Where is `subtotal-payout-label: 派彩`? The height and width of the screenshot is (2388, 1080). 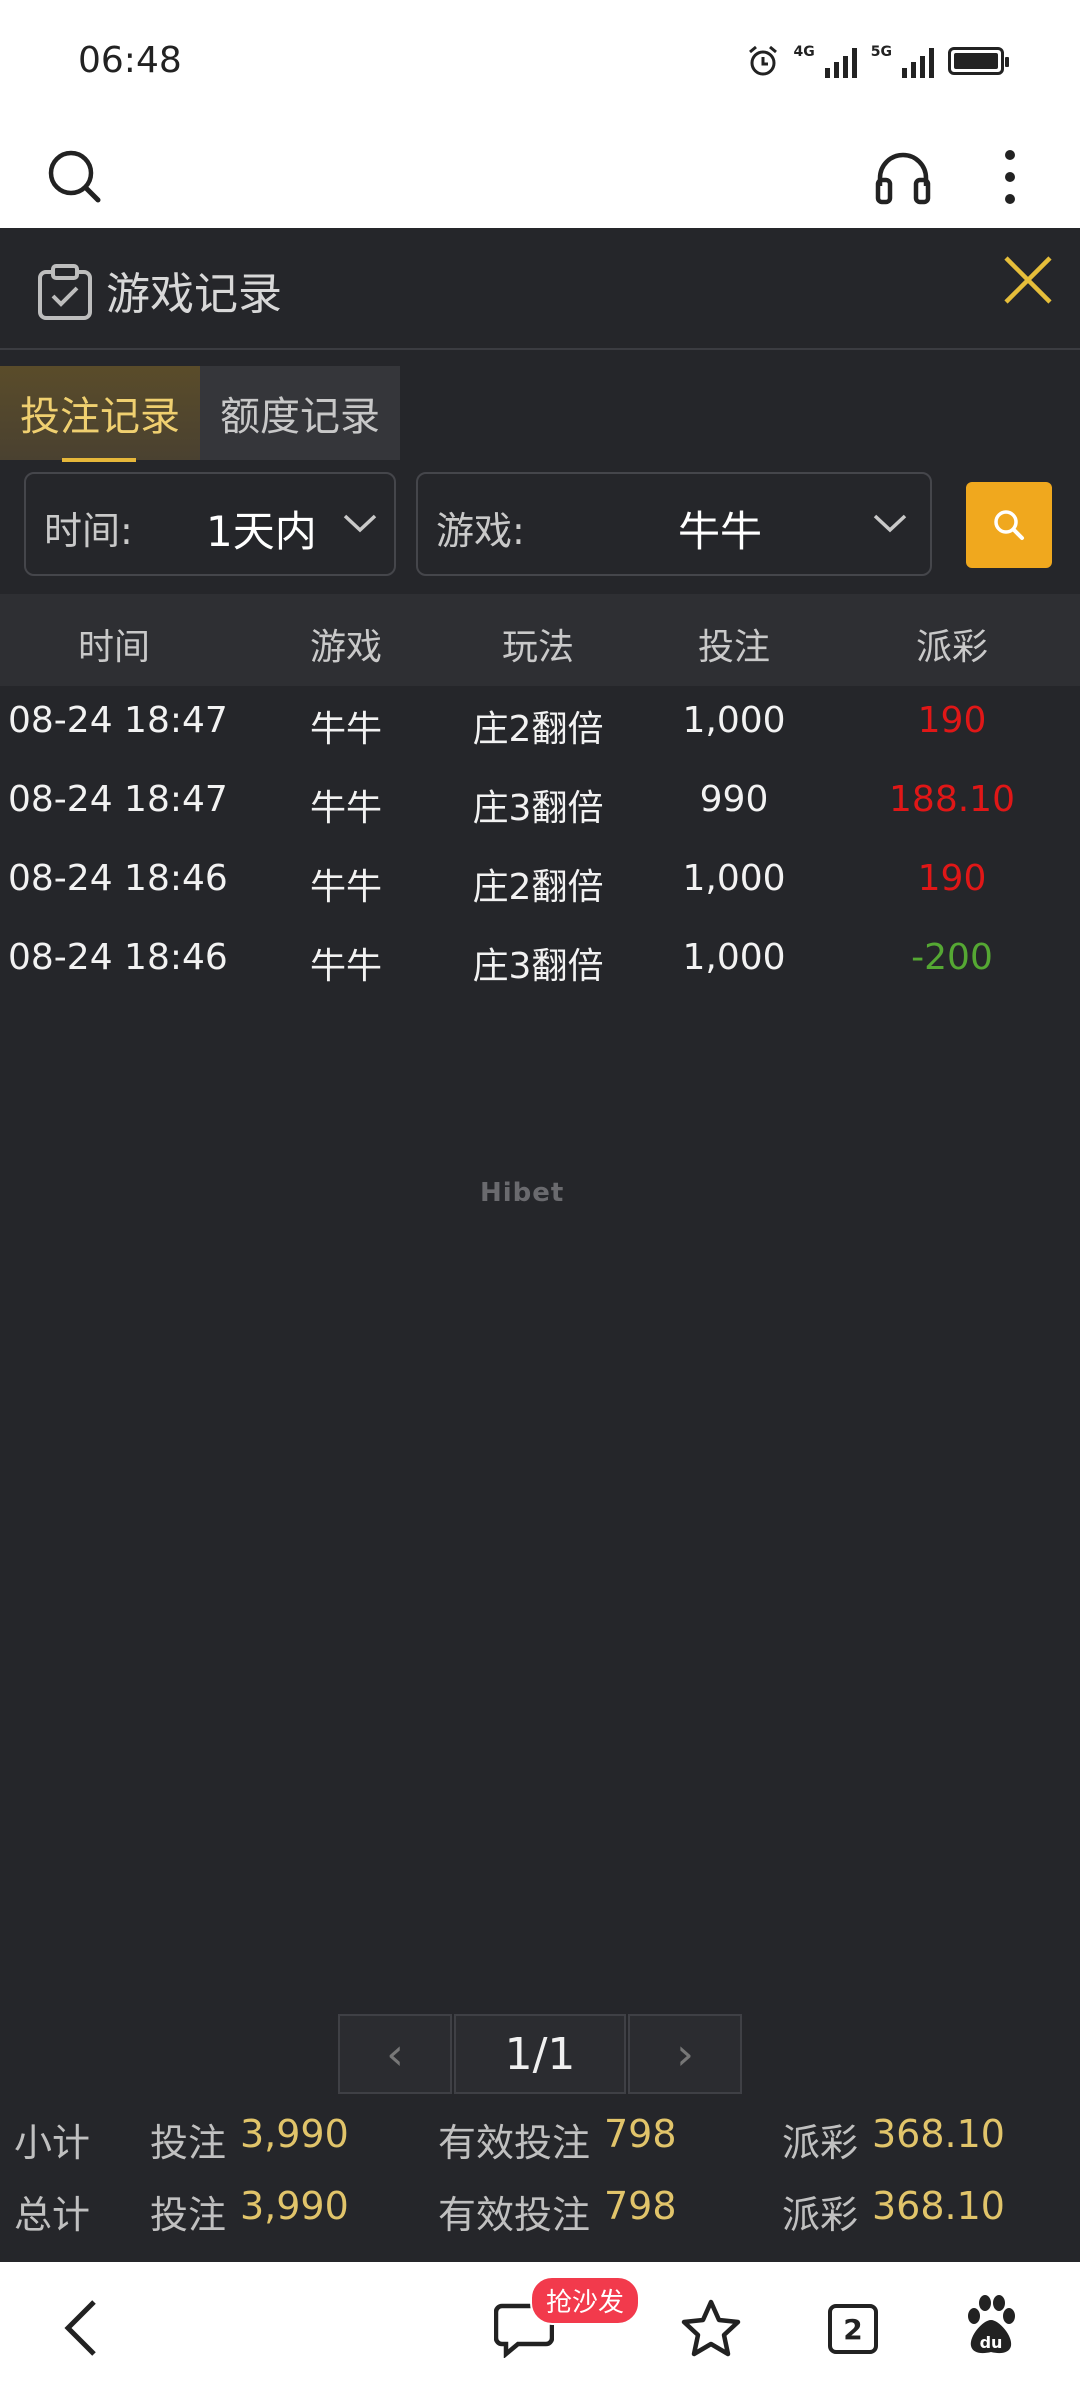 subtotal-payout-label: 派彩 is located at coordinates (820, 2143).